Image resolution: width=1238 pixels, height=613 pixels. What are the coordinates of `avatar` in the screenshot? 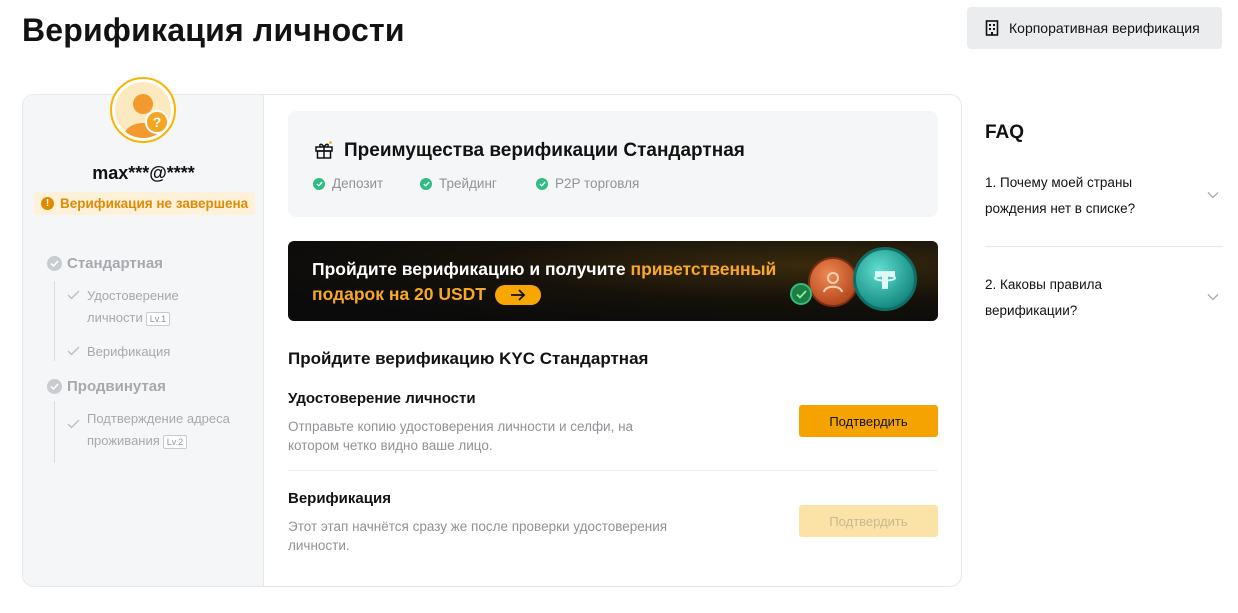 It's located at (143, 110).